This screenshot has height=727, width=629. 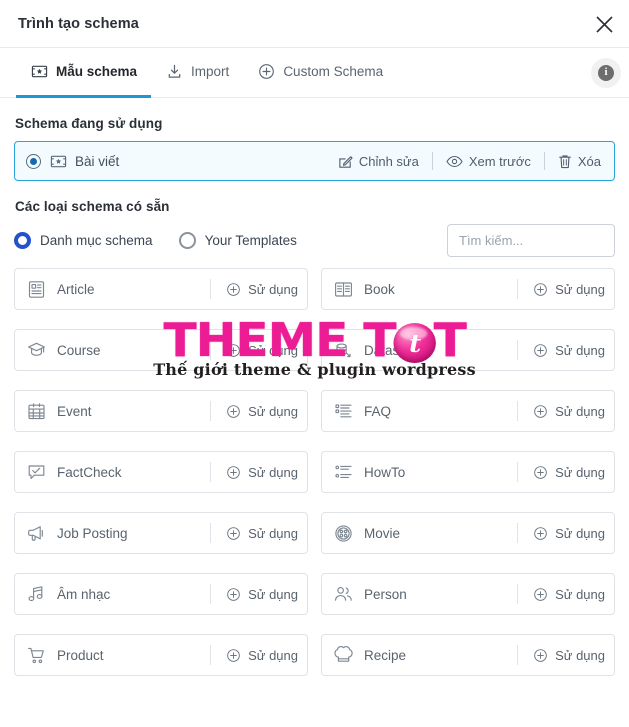 I want to click on active-schema-radio, so click(x=33, y=161).